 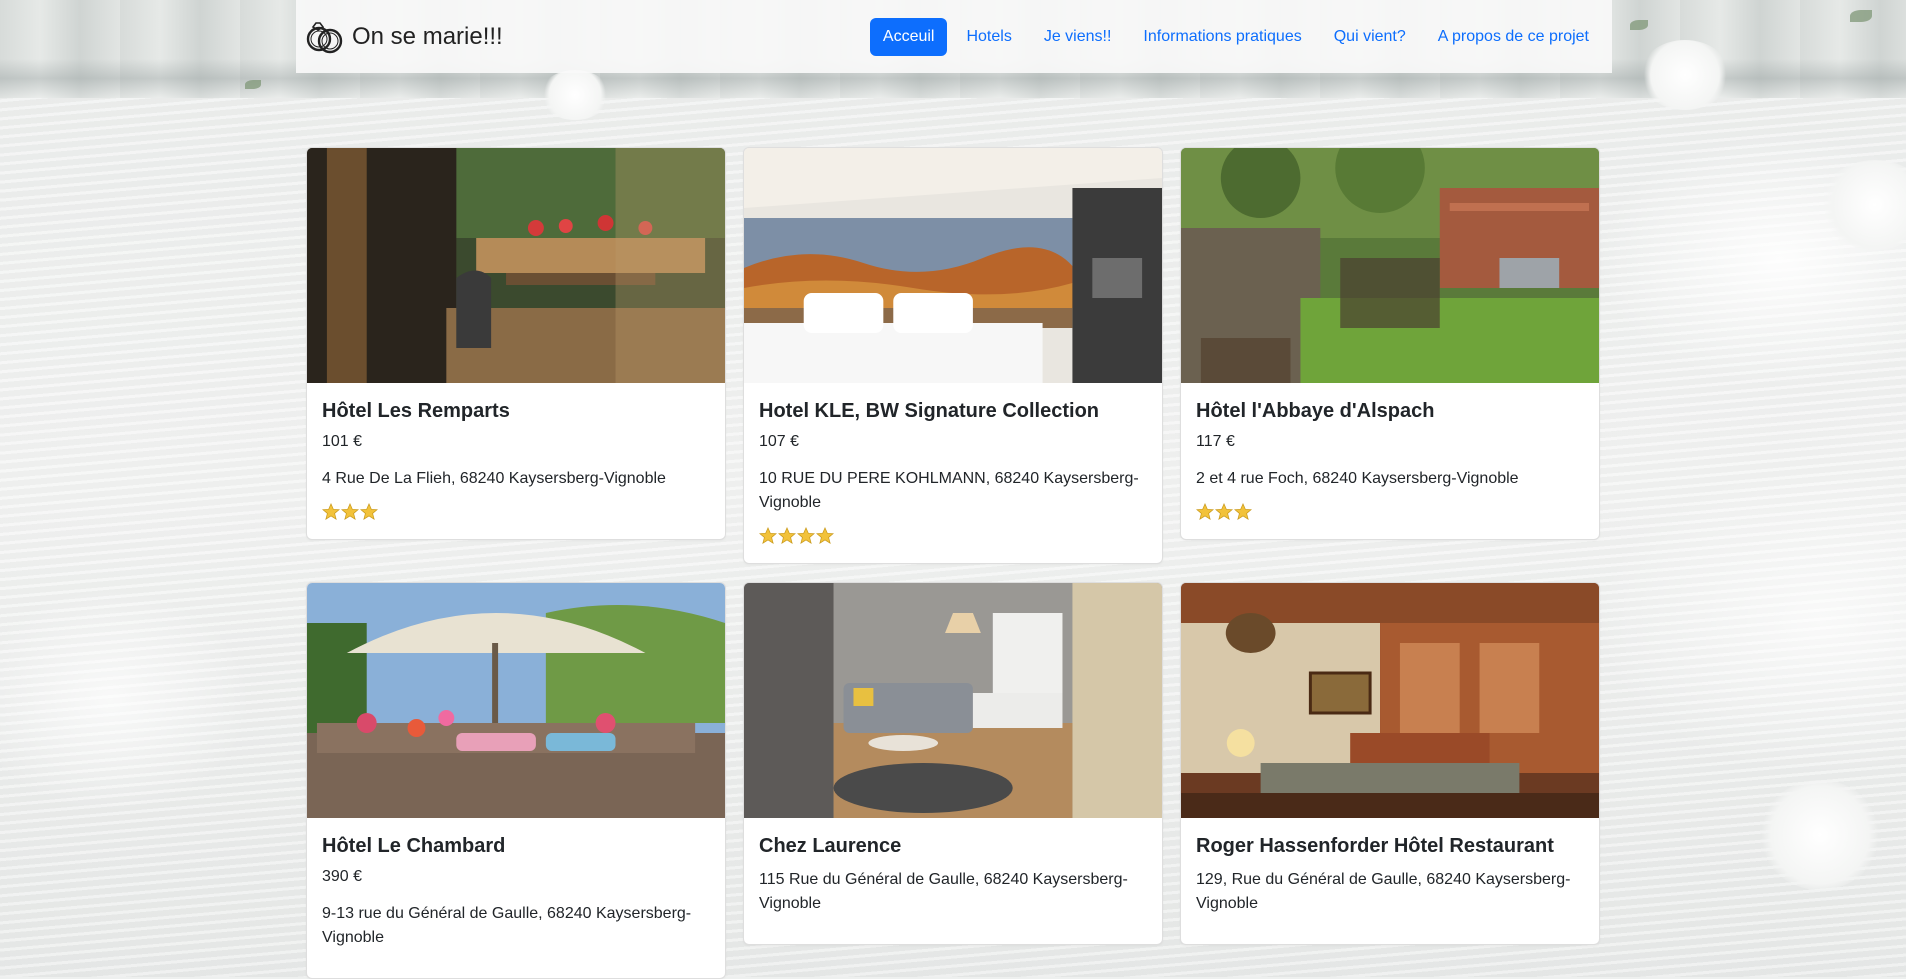 What do you see at coordinates (1390, 700) in the screenshot?
I see `restaurant-interior-photo` at bounding box center [1390, 700].